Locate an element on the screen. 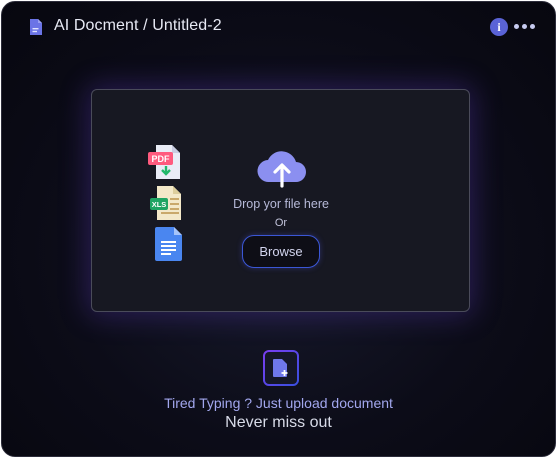 This screenshot has width=557, height=458. pdf-file-icon: PDF is located at coordinates (164, 162).